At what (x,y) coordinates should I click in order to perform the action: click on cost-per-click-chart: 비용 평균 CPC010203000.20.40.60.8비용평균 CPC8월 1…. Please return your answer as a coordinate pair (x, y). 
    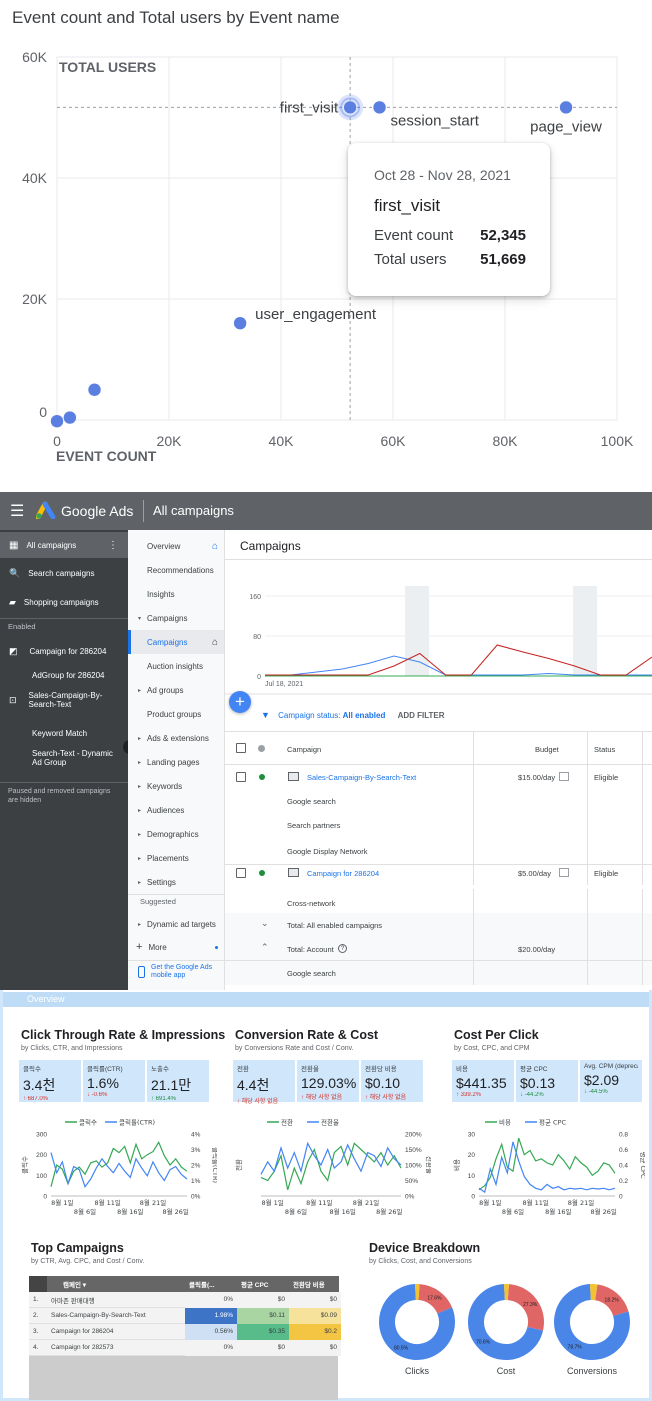
    Looking at the image, I should click on (548, 1167).